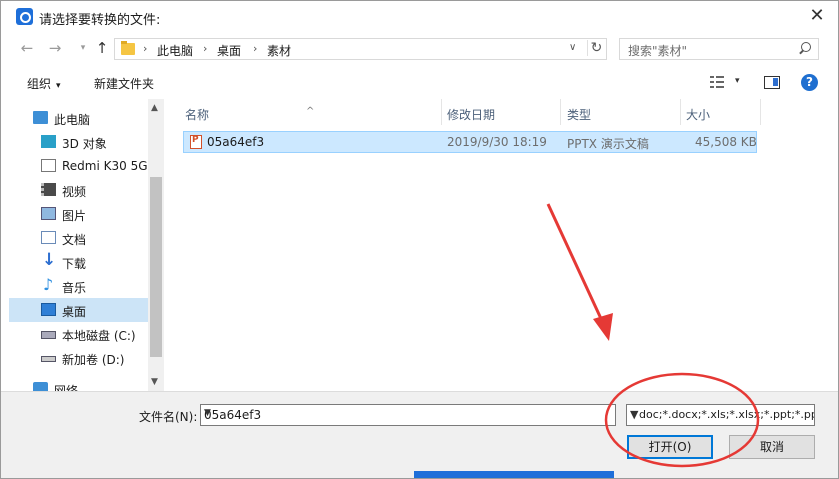  I want to click on chevron-down-icon: ▾, so click(58, 86).